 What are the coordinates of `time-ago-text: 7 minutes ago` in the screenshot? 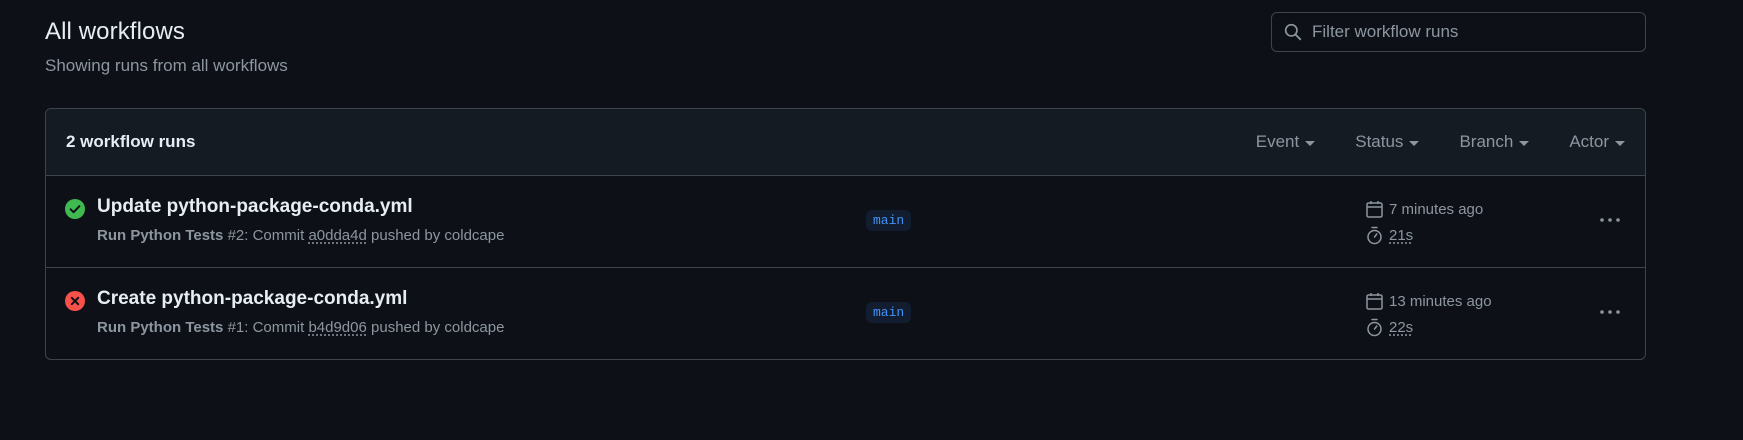 It's located at (1436, 209).